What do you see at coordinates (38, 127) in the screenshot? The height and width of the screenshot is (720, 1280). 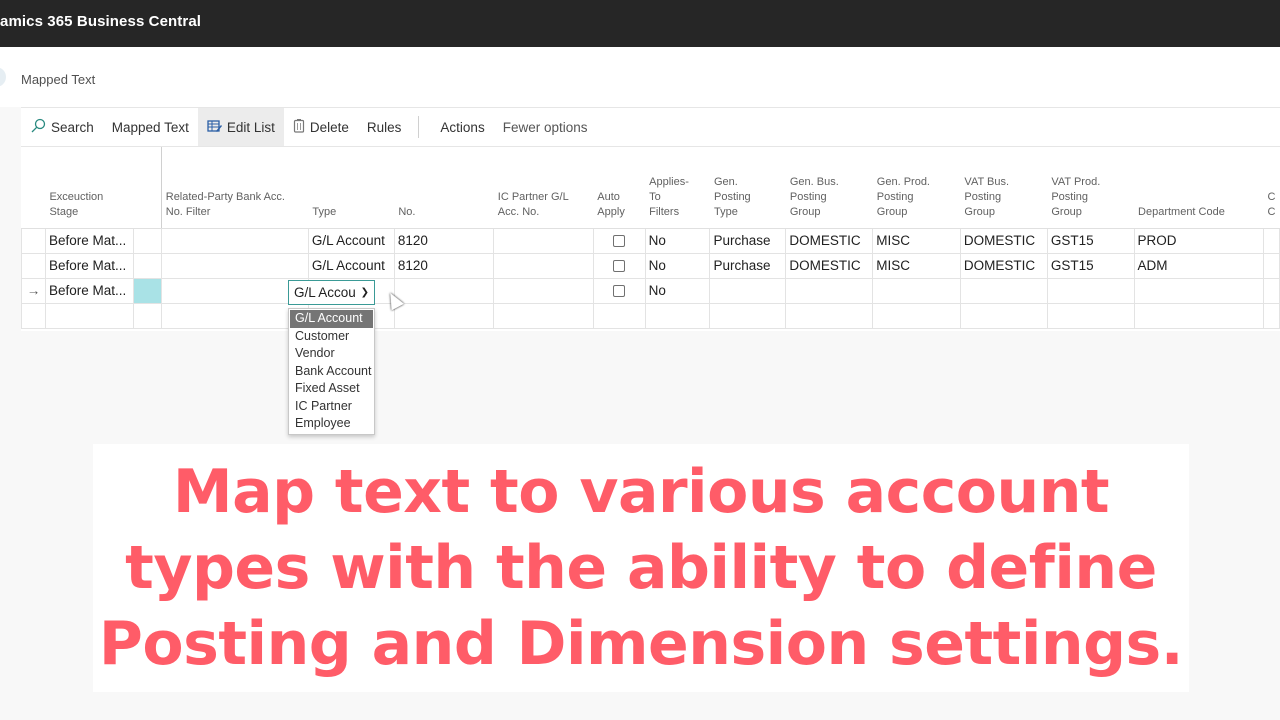 I see `search-icon` at bounding box center [38, 127].